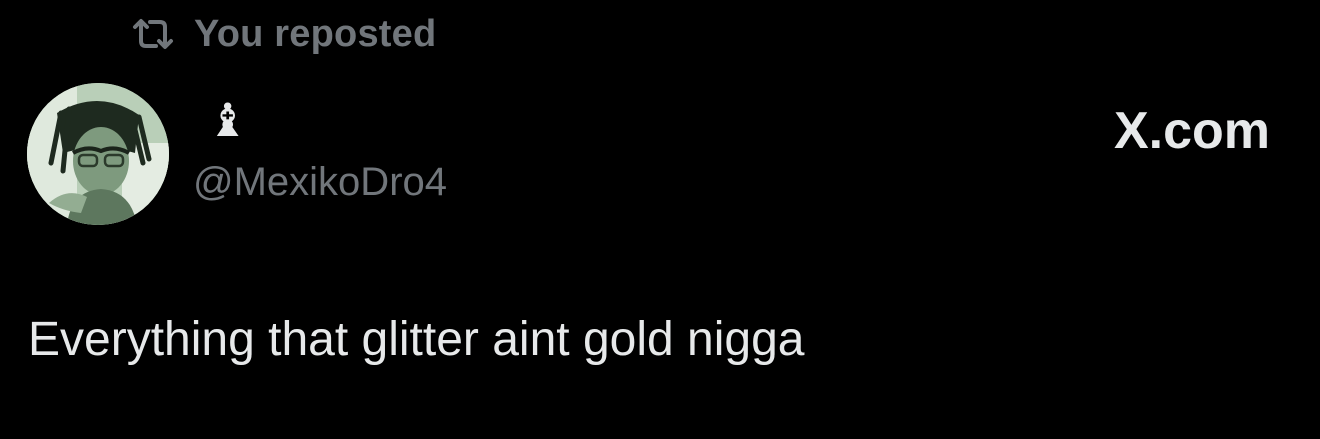 This screenshot has height=439, width=1320. I want to click on repost-icon, so click(153, 34).